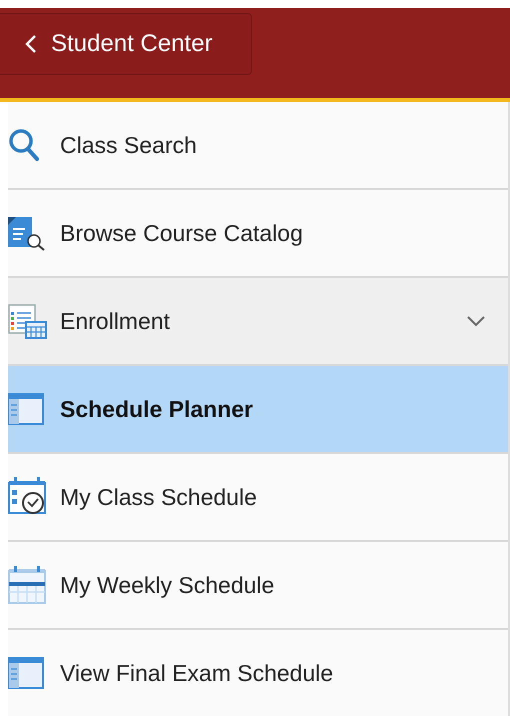 The height and width of the screenshot is (716, 510). What do you see at coordinates (27, 585) in the screenshot?
I see `calendar-icon` at bounding box center [27, 585].